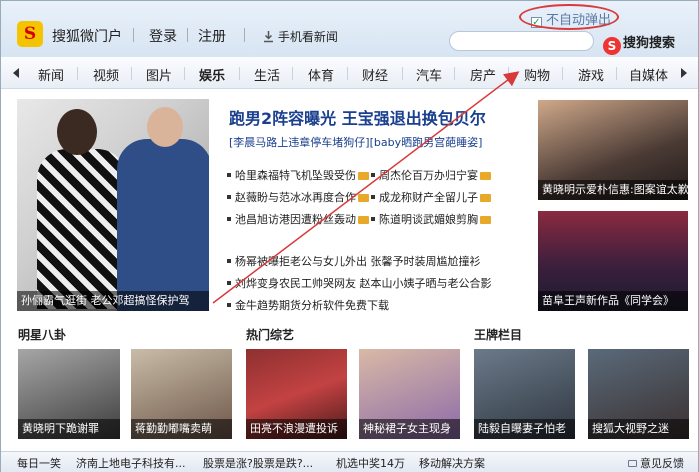 The image size is (699, 472). What do you see at coordinates (82, 229) in the screenshot?
I see `hero-figure-left` at bounding box center [82, 229].